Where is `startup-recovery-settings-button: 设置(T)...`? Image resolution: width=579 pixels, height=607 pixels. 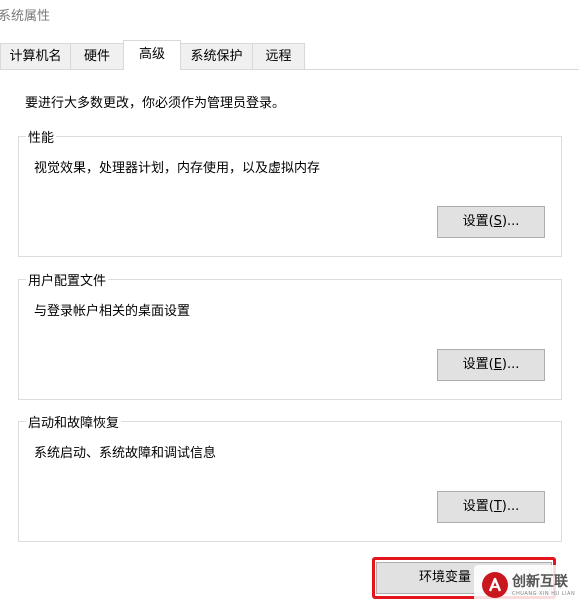
startup-recovery-settings-button: 设置(T)... is located at coordinates (491, 507).